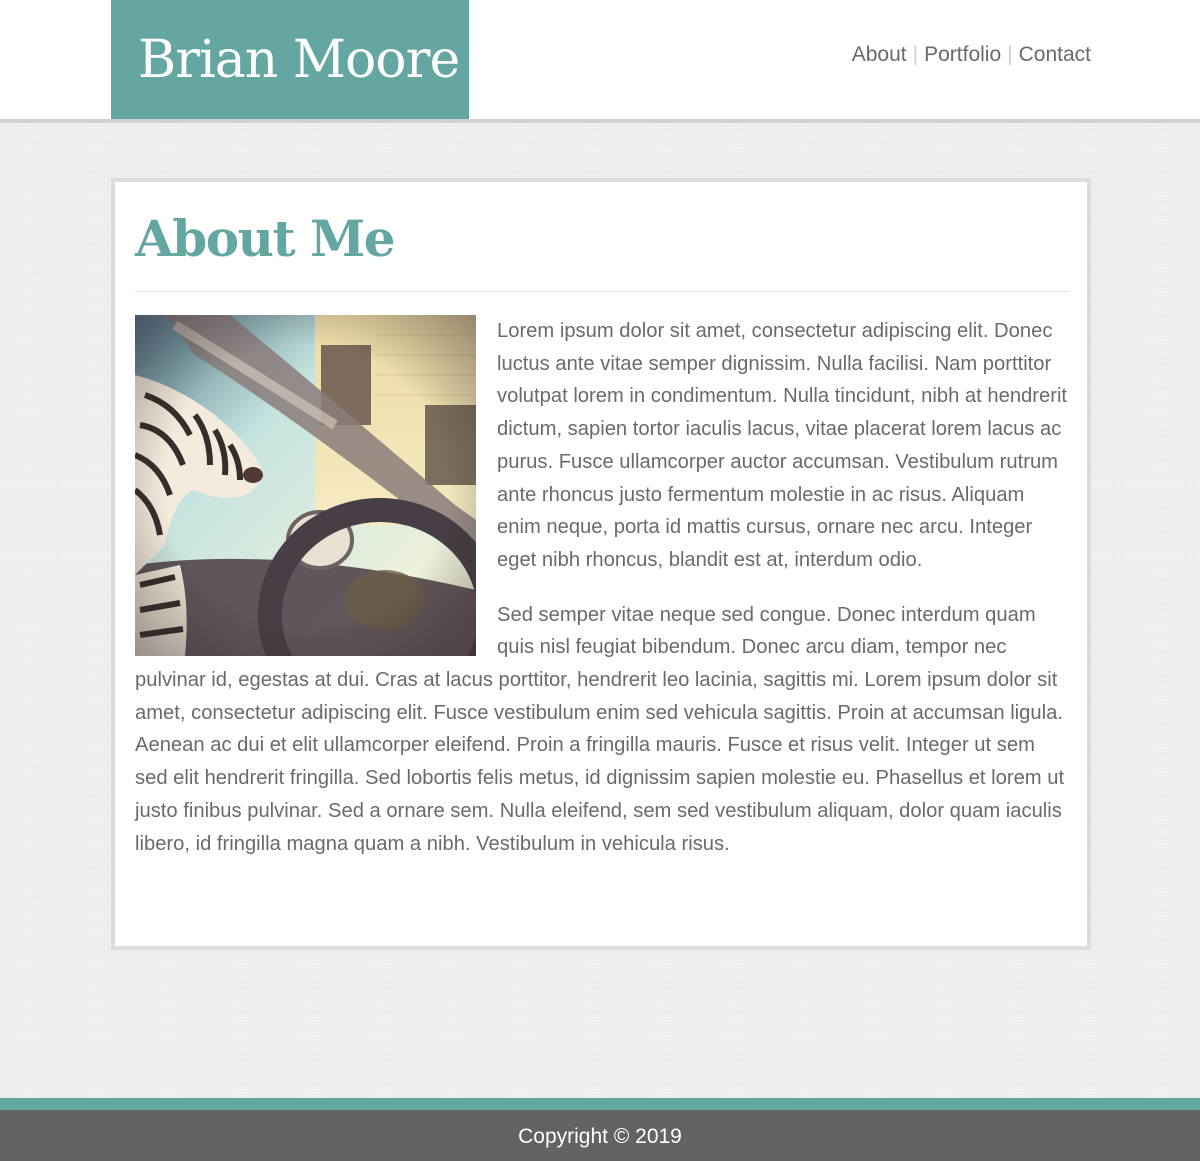 Image resolution: width=1200 pixels, height=1161 pixels. What do you see at coordinates (601, 291) in the screenshot?
I see `title-divider` at bounding box center [601, 291].